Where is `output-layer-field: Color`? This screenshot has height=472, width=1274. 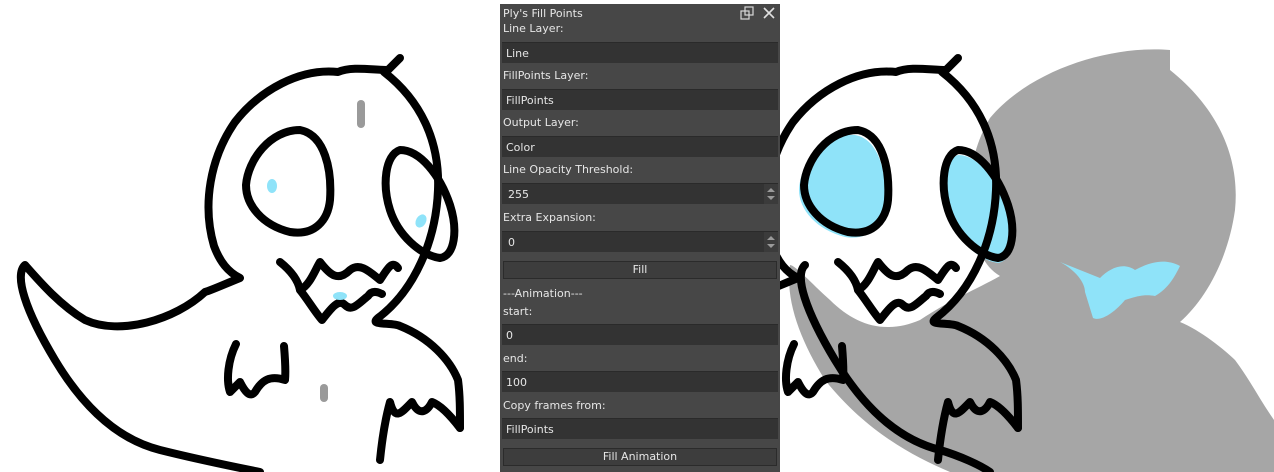
output-layer-field: Color is located at coordinates (640, 146).